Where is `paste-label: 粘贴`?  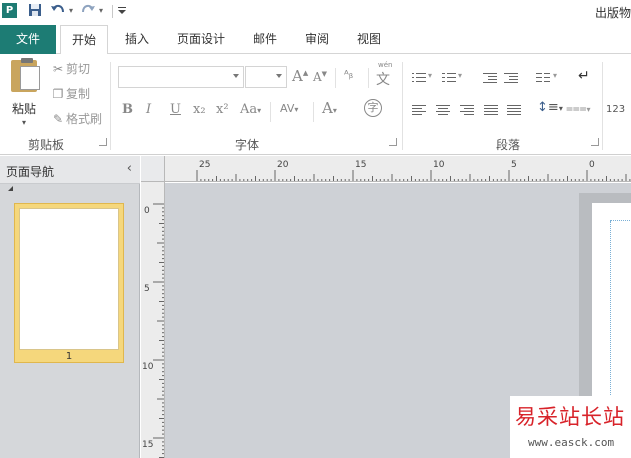
paste-label: 粘贴 is located at coordinates (24, 109).